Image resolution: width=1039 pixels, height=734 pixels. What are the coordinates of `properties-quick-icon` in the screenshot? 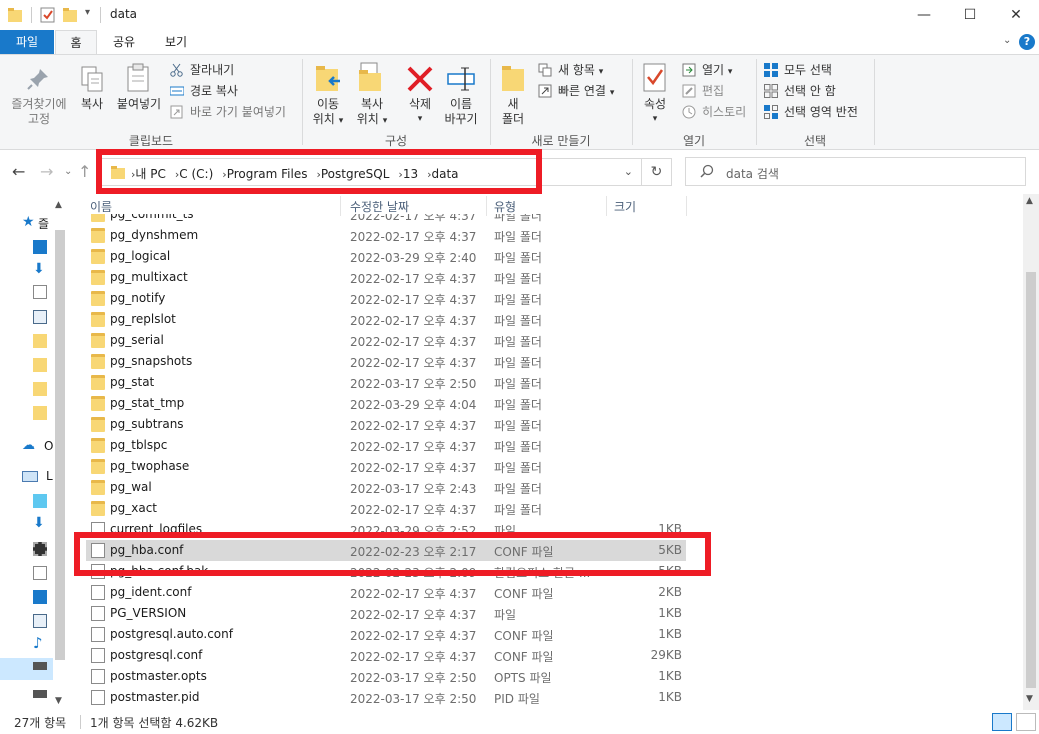 It's located at (48, 15).